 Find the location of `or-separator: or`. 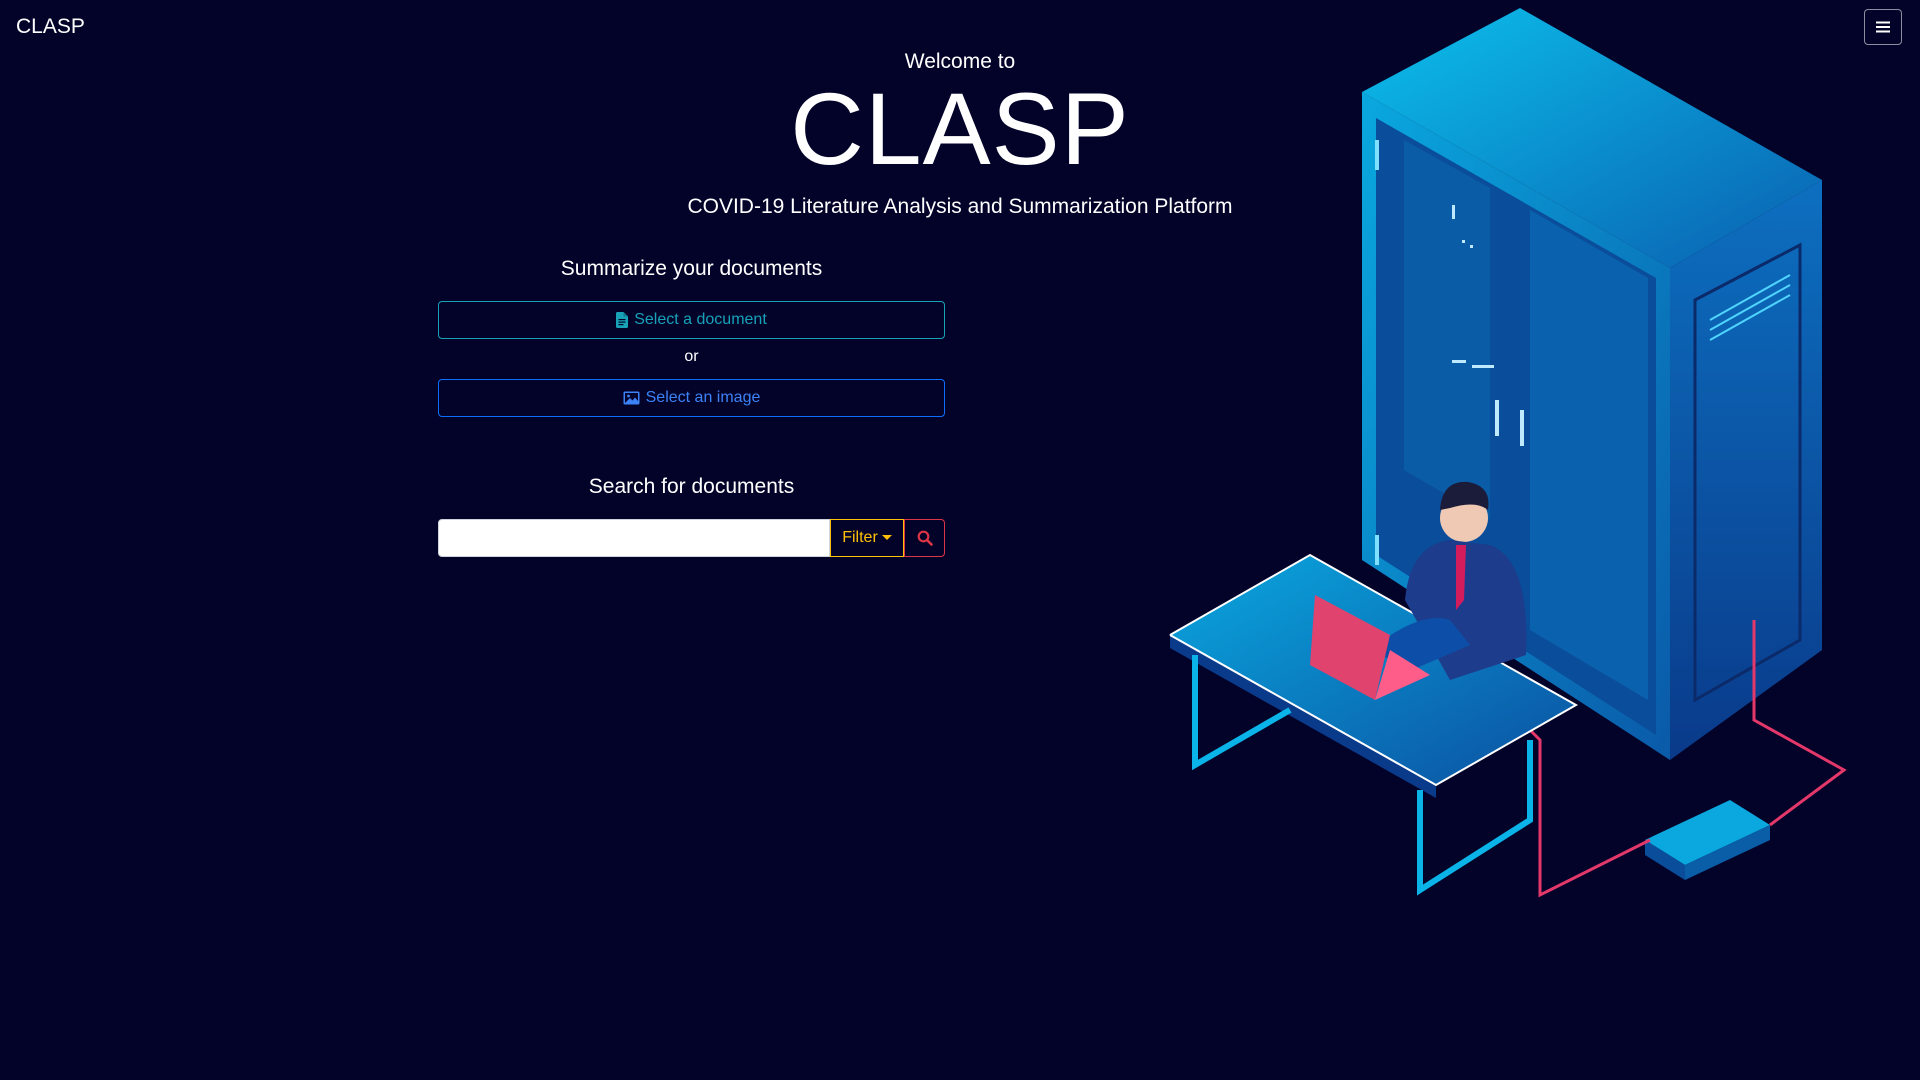

or-separator: or is located at coordinates (691, 356).